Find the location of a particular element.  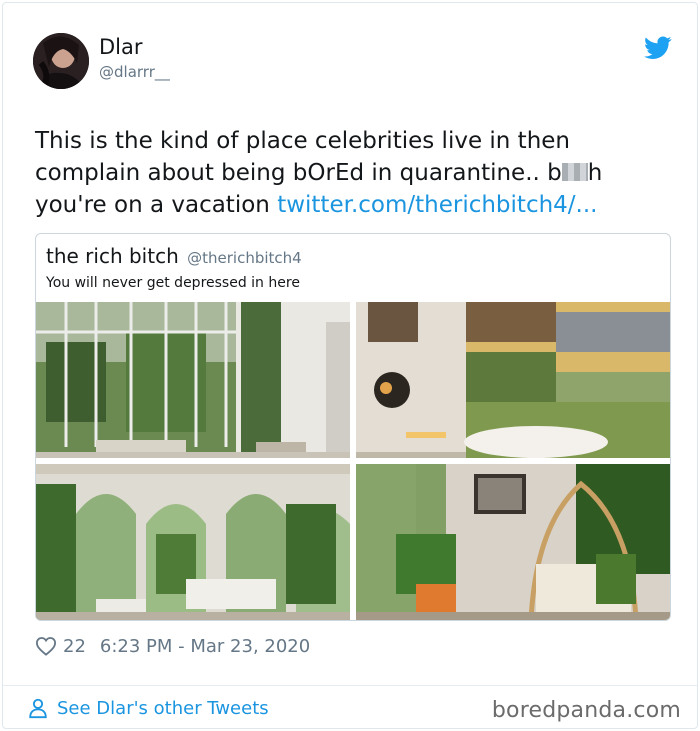

author-display-name: Dlar is located at coordinates (121, 47).